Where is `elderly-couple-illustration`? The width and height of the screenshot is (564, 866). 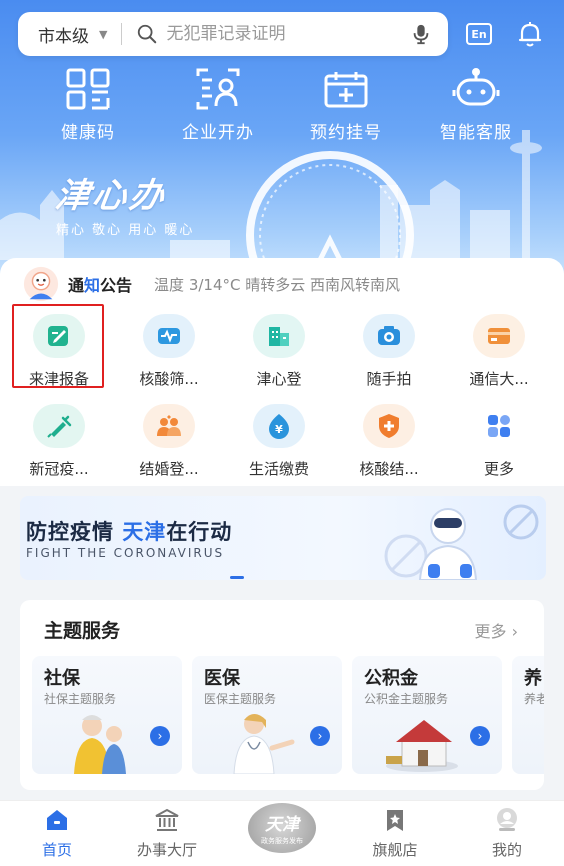 elderly-couple-illustration is located at coordinates (100, 744).